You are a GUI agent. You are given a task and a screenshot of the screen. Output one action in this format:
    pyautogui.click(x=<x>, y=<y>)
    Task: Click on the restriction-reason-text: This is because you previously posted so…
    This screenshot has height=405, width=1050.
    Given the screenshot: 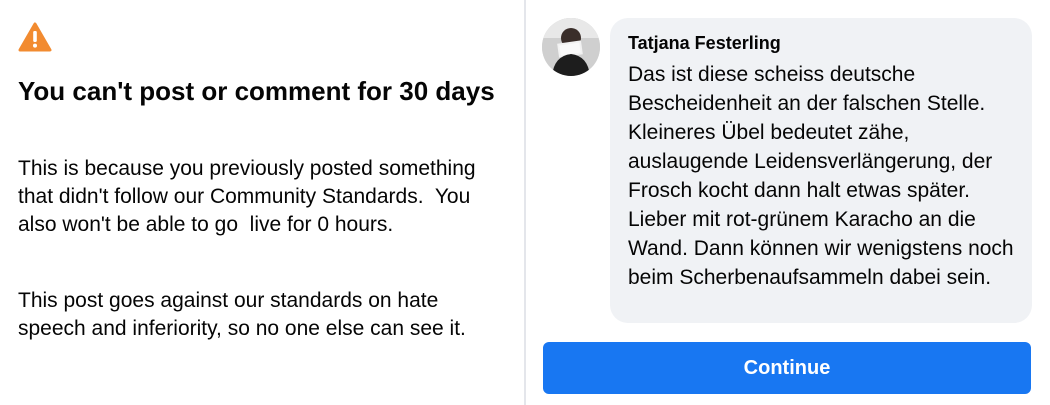 What is the action you would take?
    pyautogui.click(x=250, y=196)
    